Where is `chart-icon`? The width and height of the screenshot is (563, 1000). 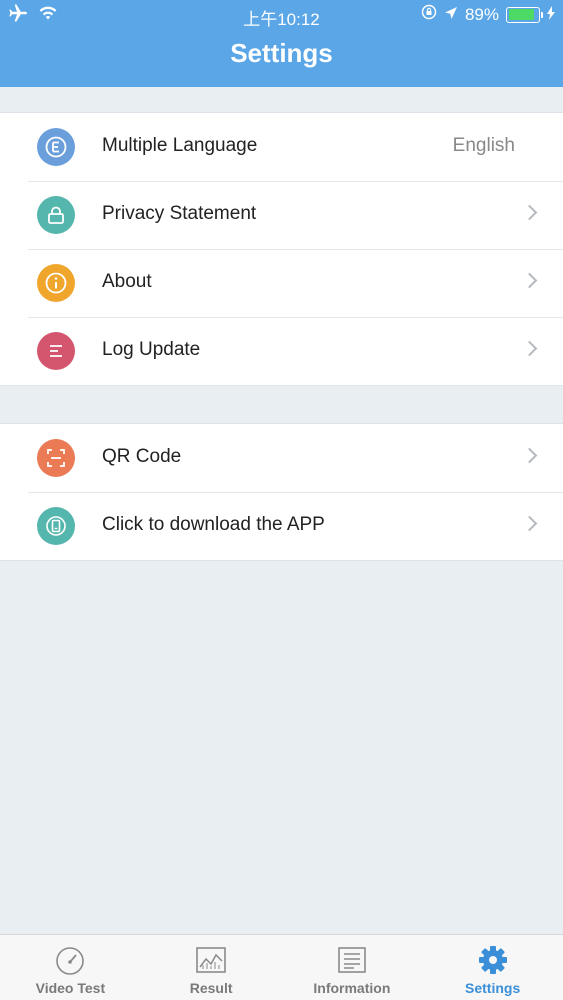
chart-icon is located at coordinates (211, 960).